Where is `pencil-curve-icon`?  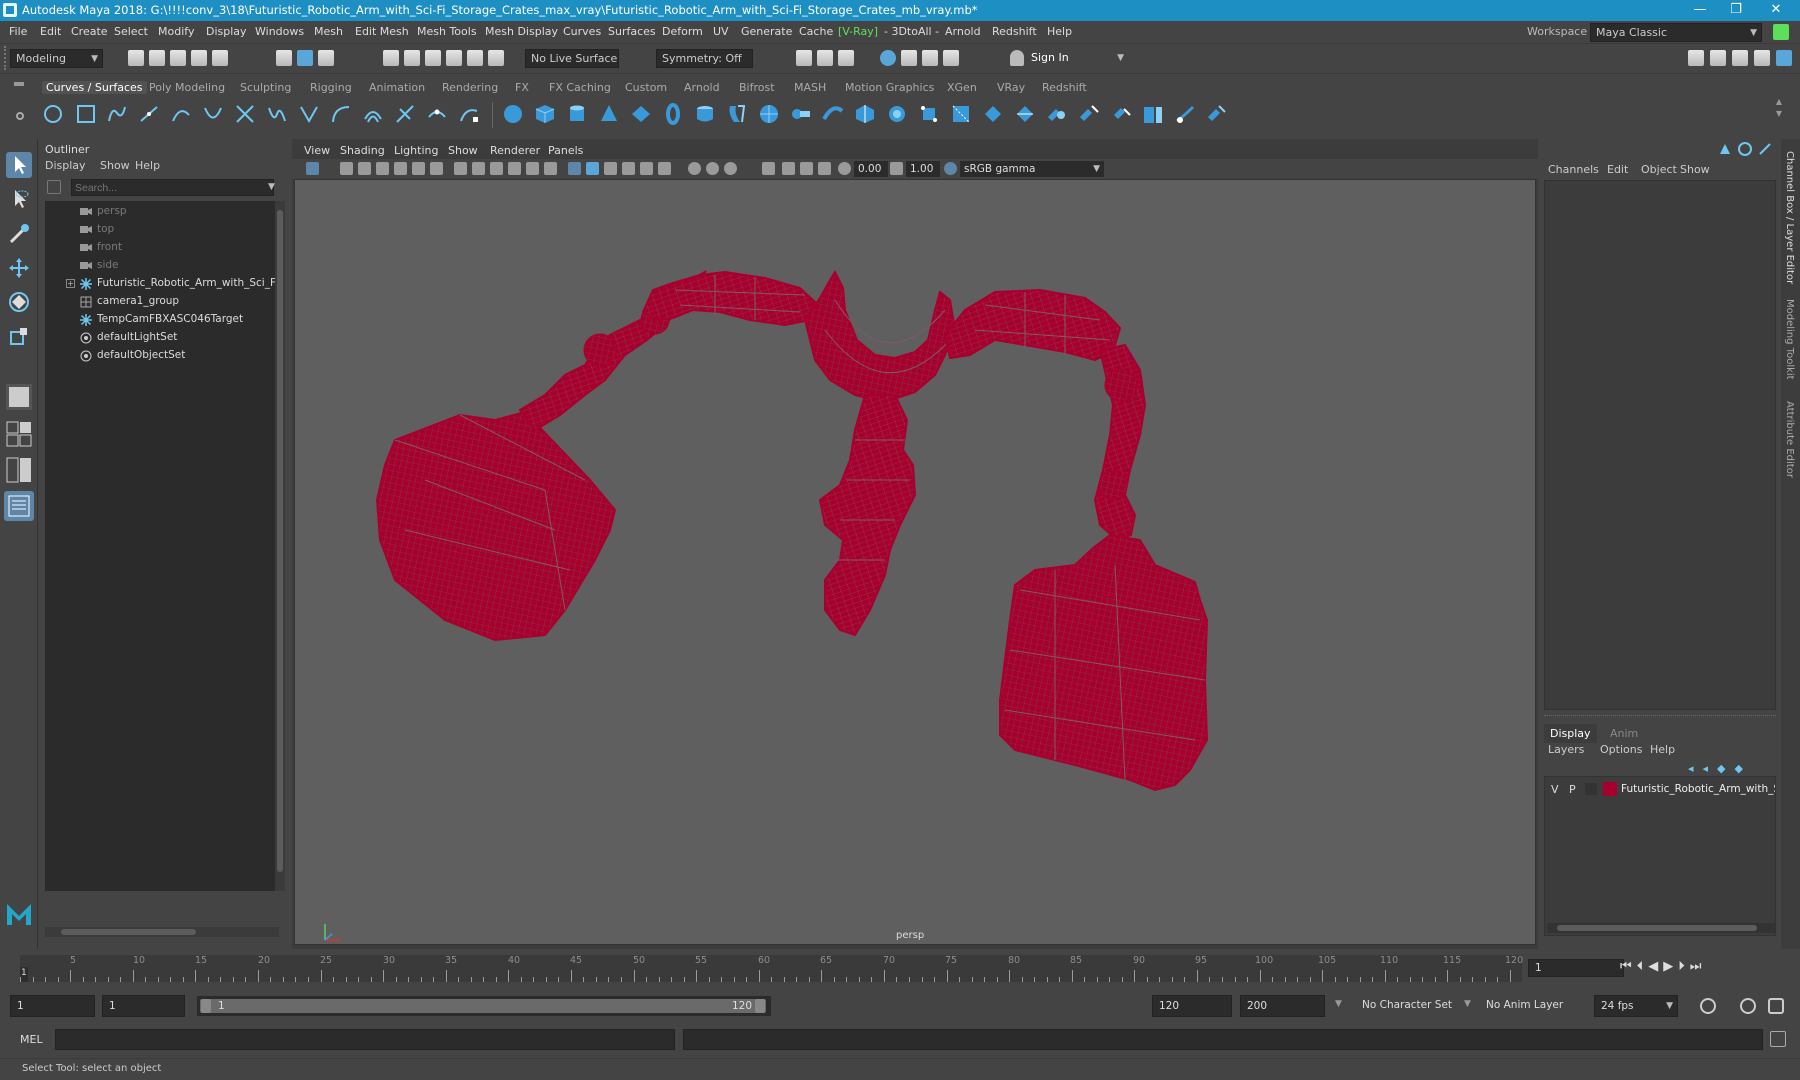
pencil-curve-icon is located at coordinates (181, 114).